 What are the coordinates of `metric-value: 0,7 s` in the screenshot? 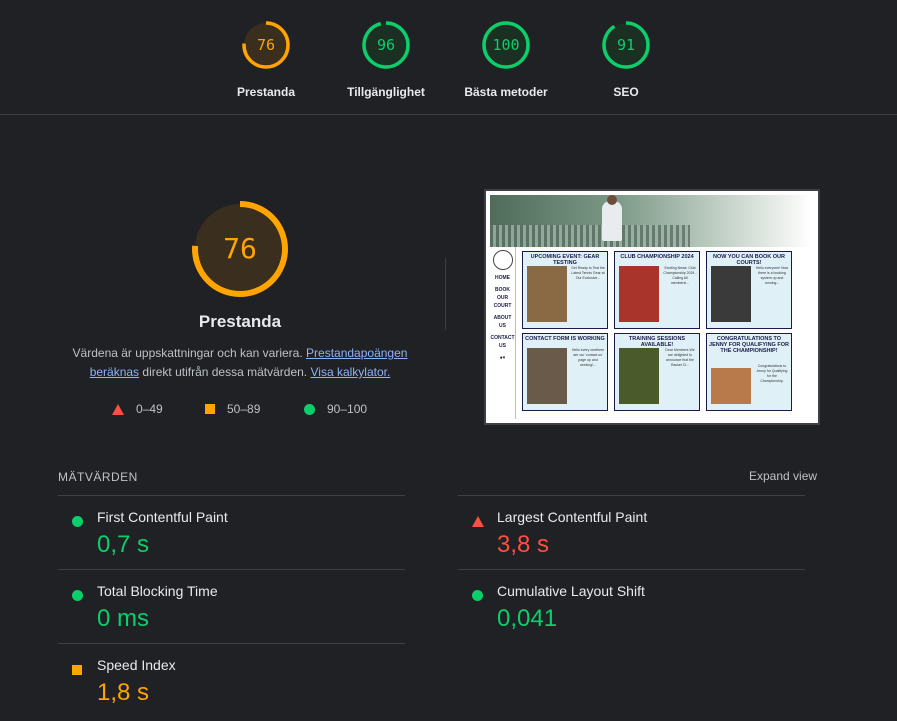 It's located at (123, 544).